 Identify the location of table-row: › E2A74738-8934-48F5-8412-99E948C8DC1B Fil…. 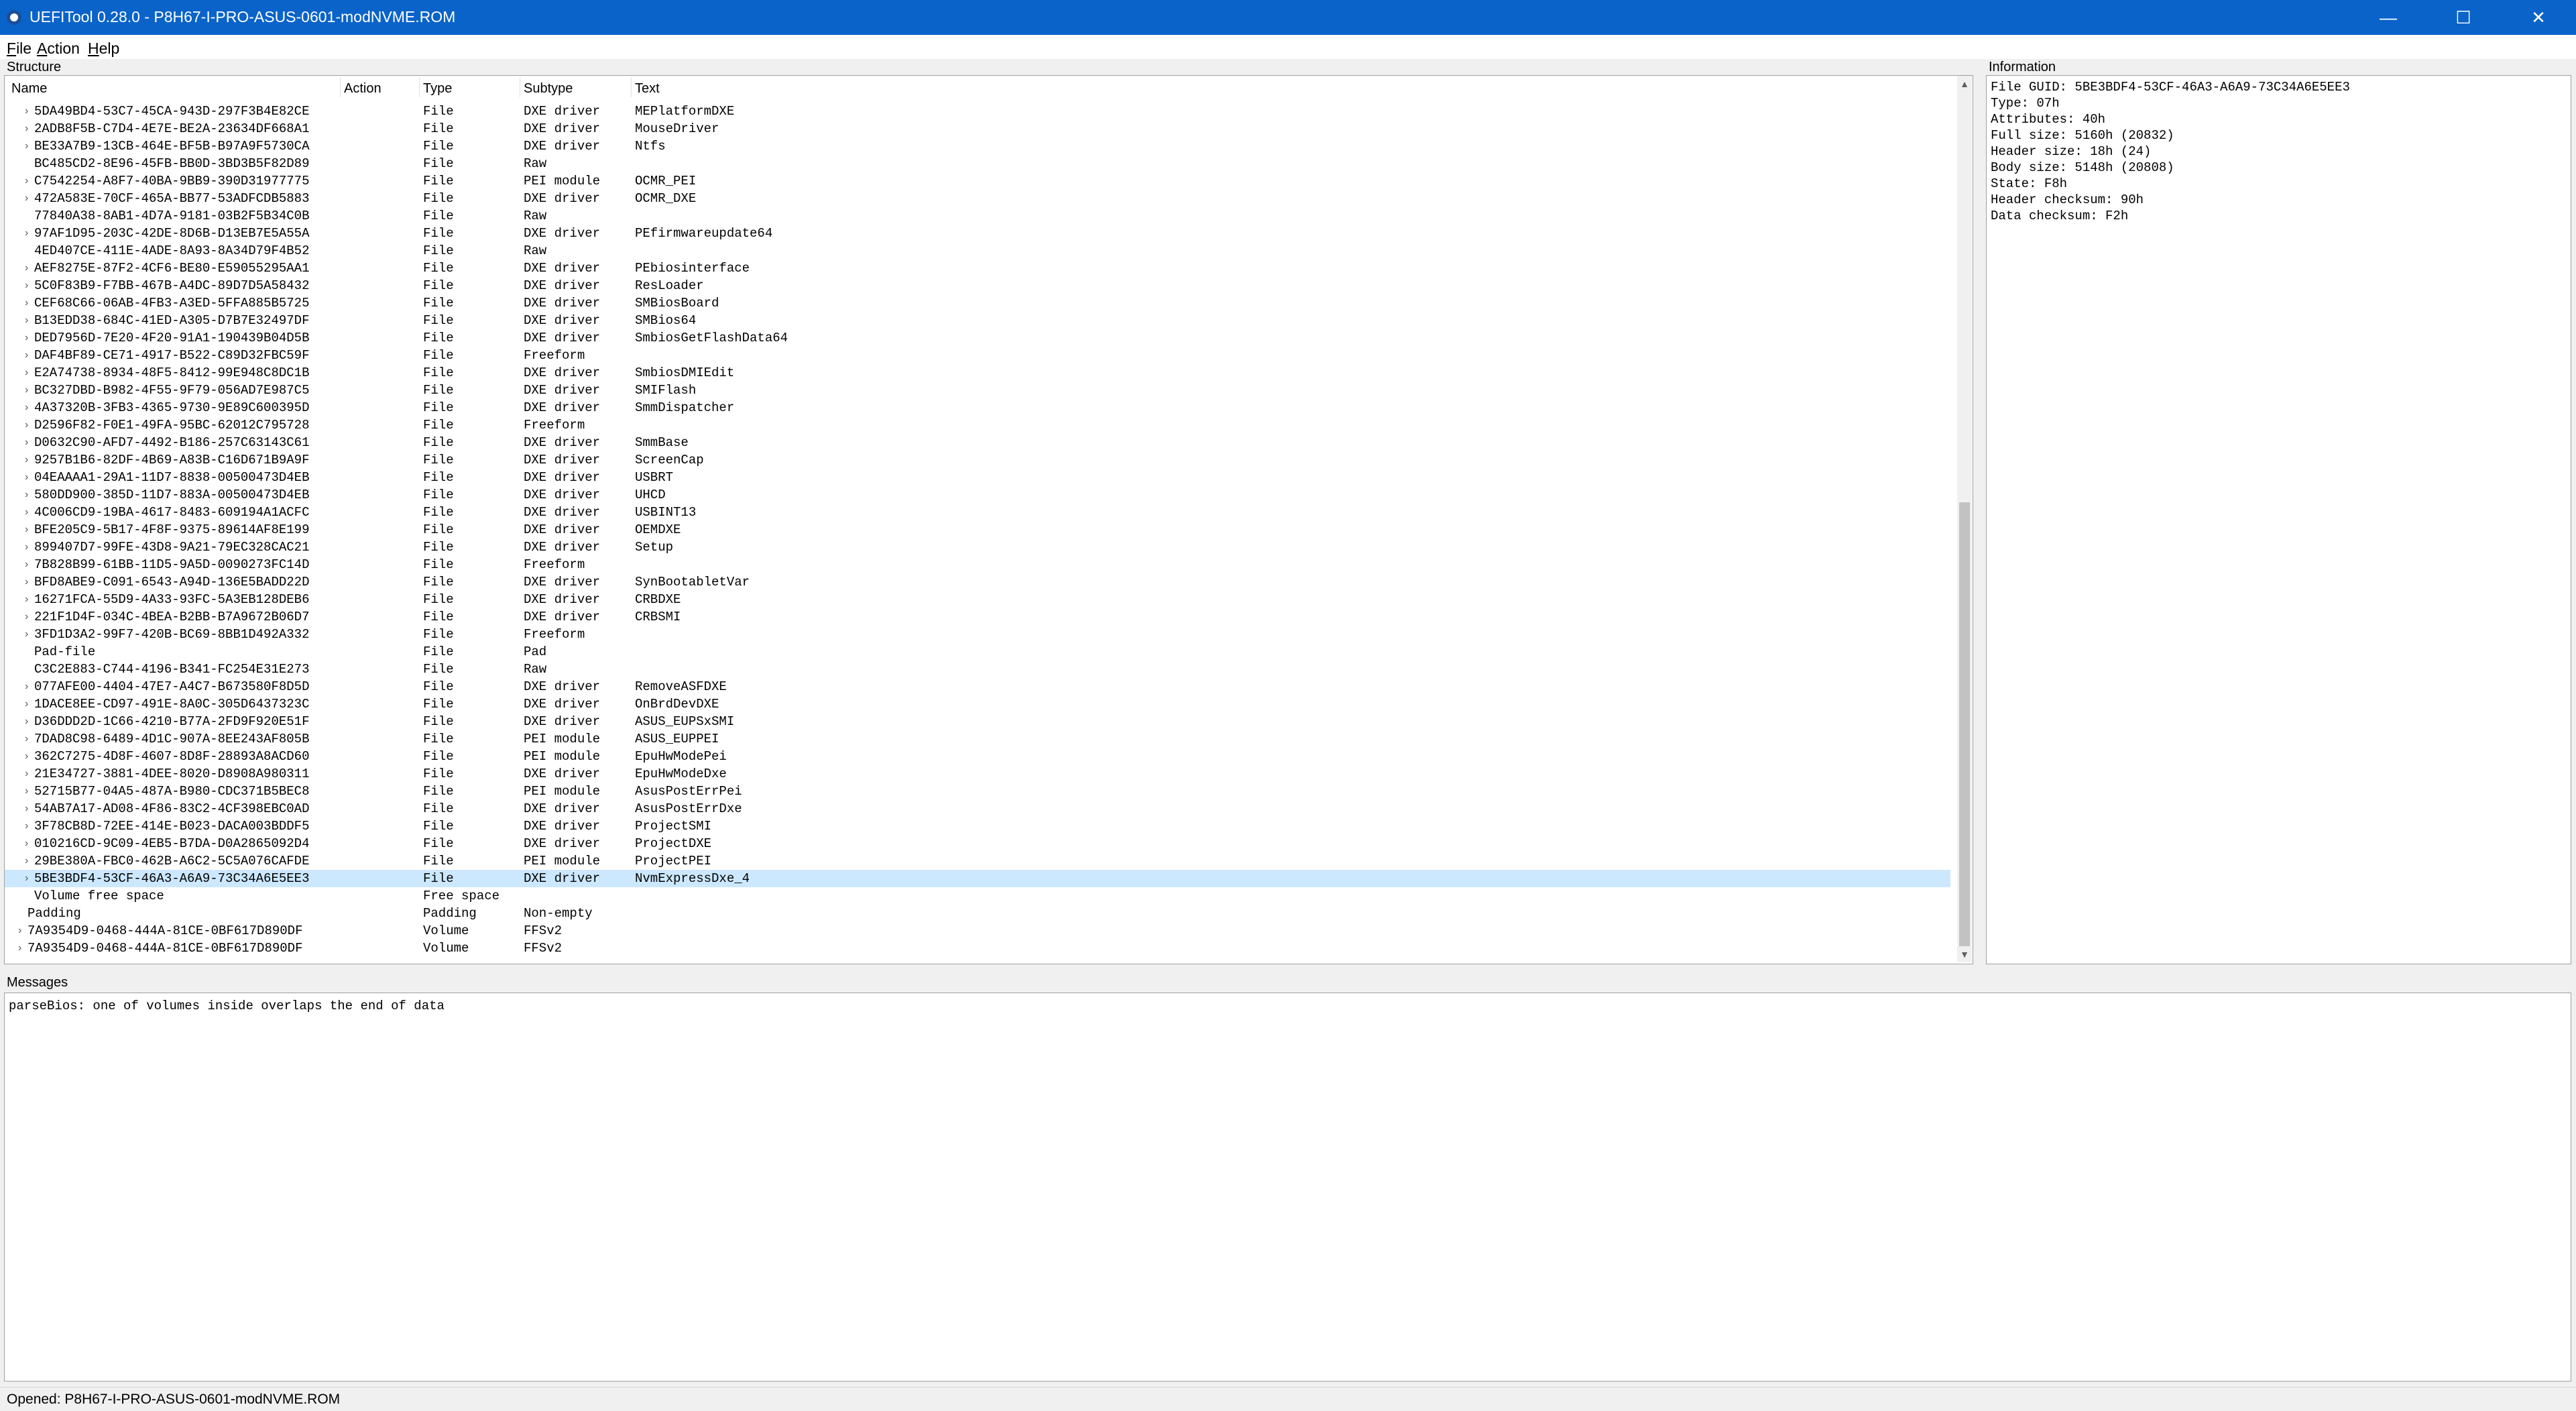
(977, 373).